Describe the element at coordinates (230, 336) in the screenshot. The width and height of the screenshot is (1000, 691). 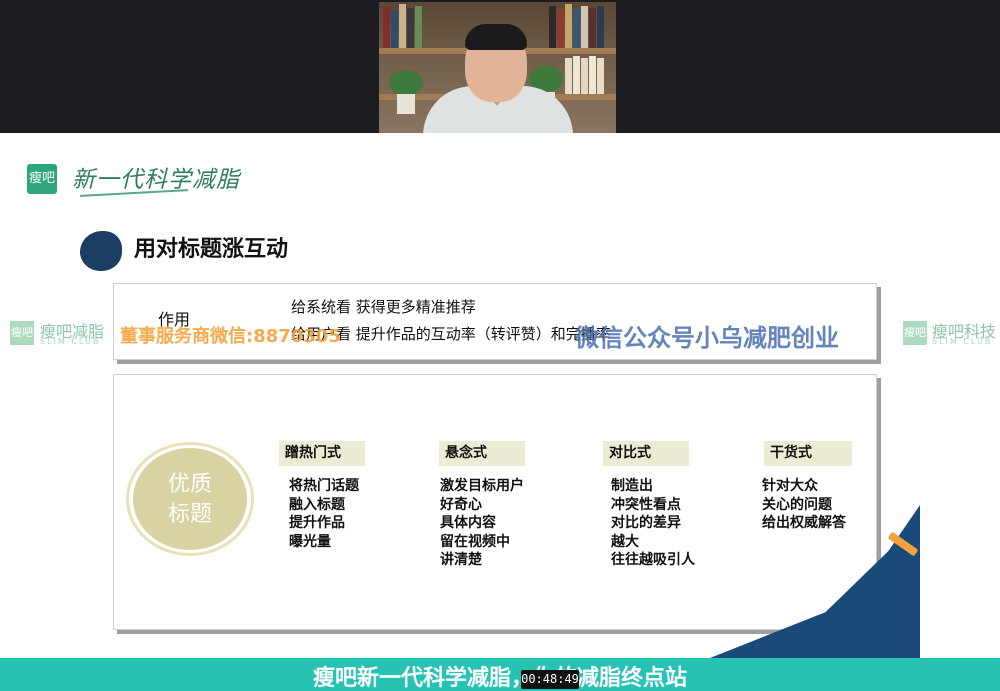
I see `watermark-contact: 董事服务商微信:8870305` at that location.